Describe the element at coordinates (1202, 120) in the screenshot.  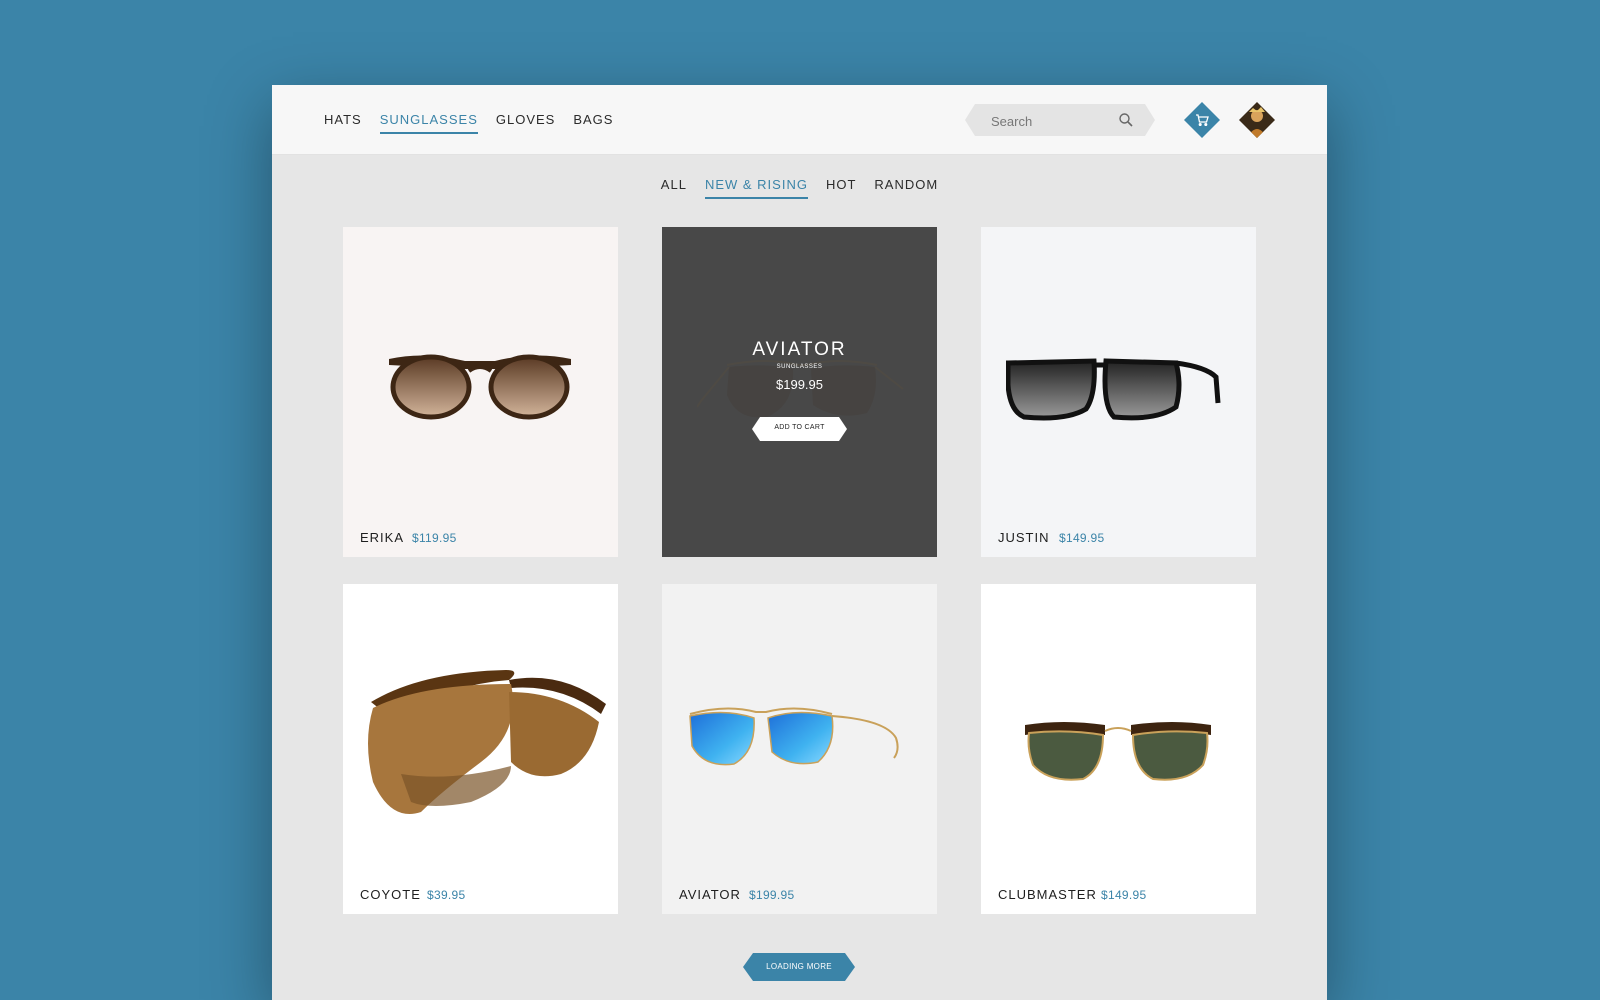
I see `cart-button` at that location.